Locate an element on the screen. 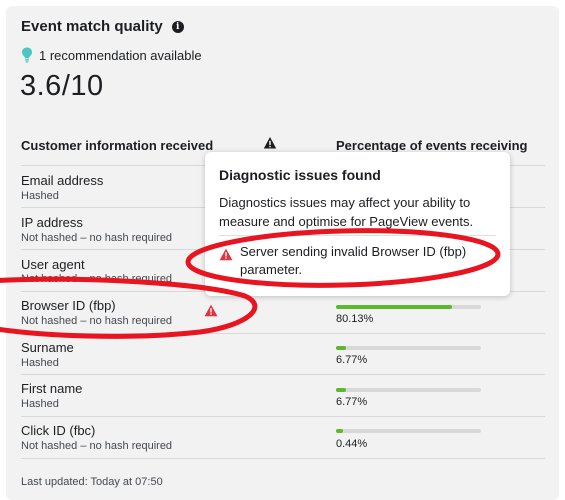  row-name-ip: IP address is located at coordinates (52, 222).